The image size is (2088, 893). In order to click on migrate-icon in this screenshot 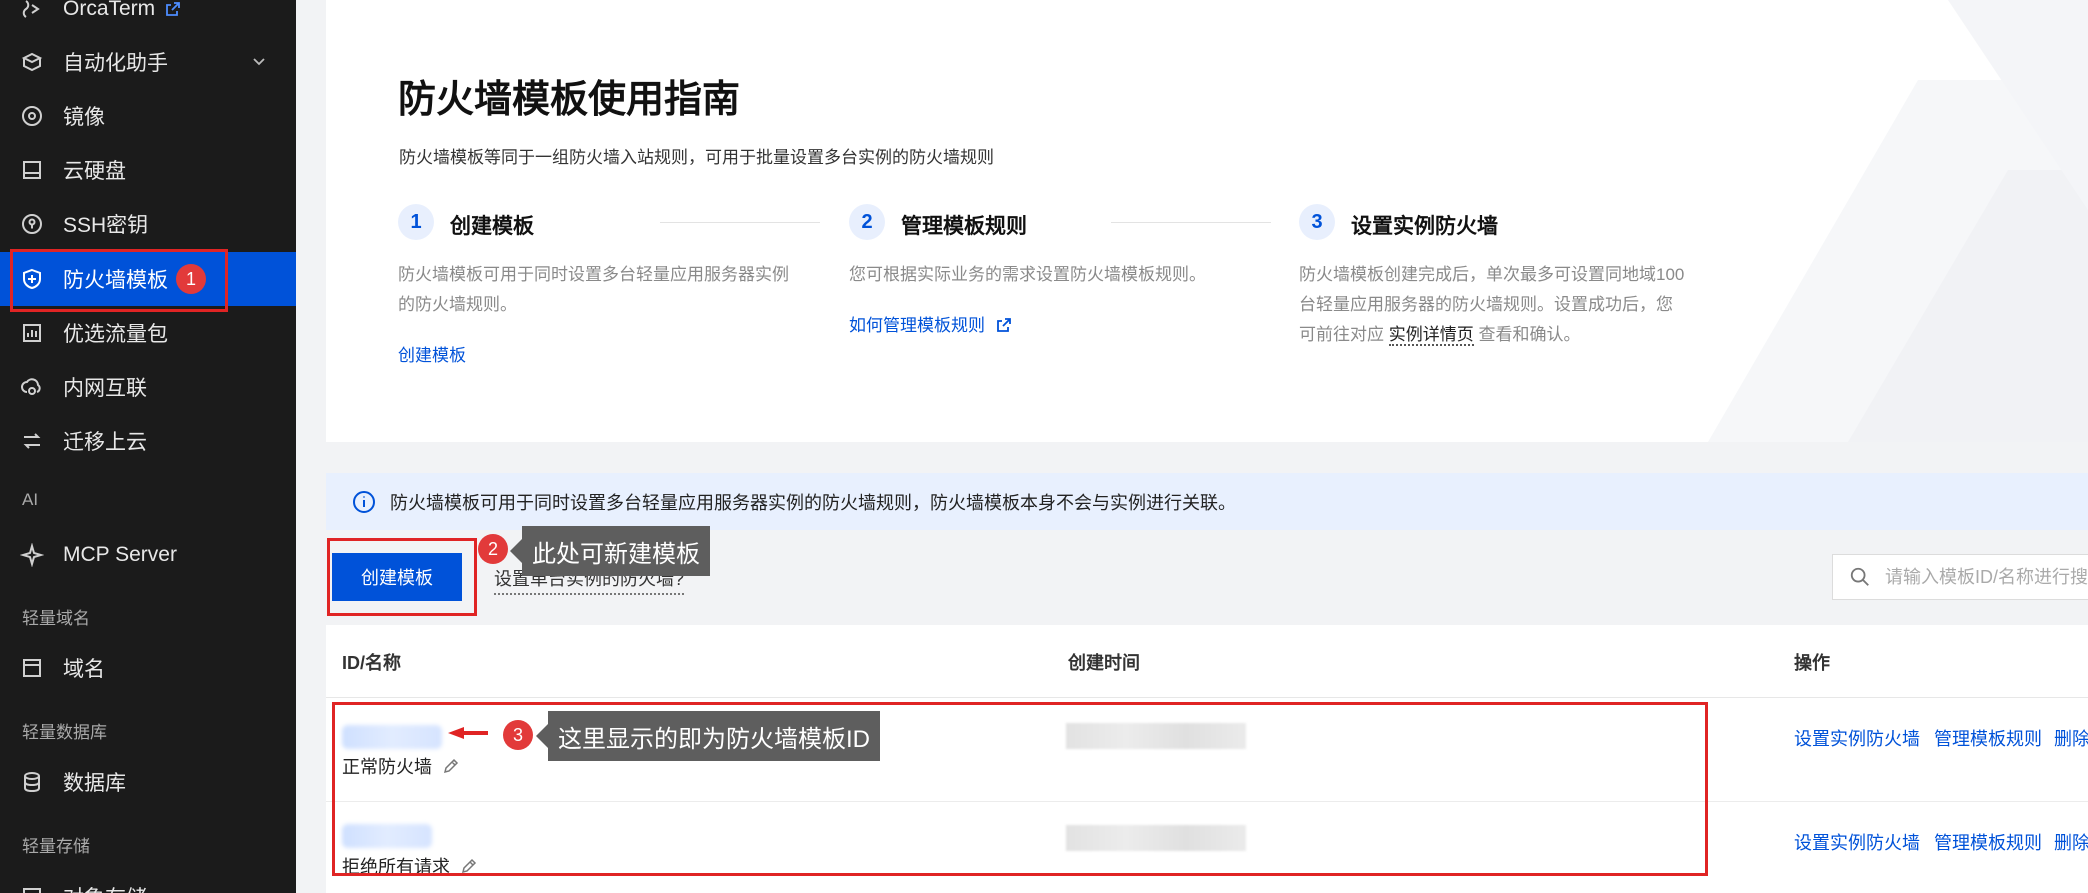, I will do `click(32, 441)`.